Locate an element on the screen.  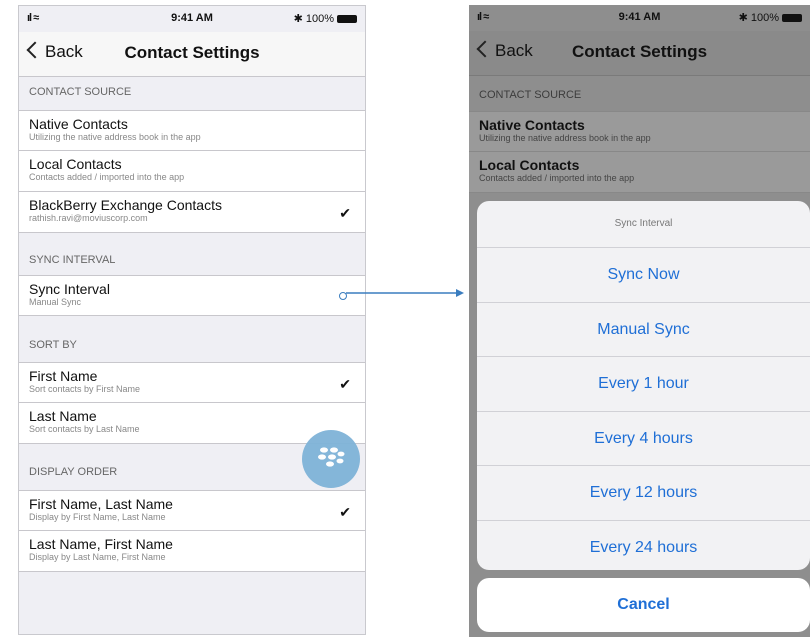
option-every-1-hour: Every 1 hour is located at coordinates (643, 384).